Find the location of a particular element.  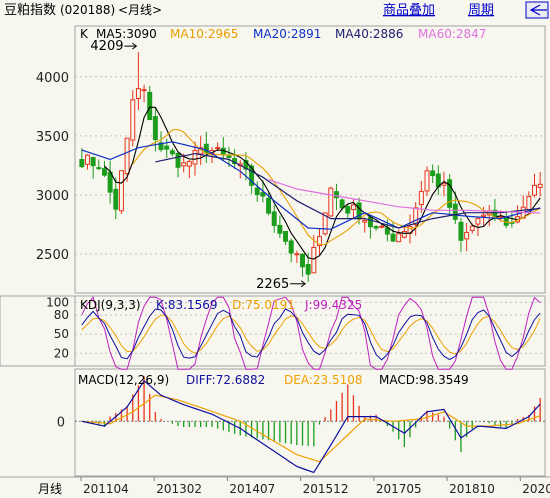

ma60-legend: MA60:2847 is located at coordinates (452, 34).